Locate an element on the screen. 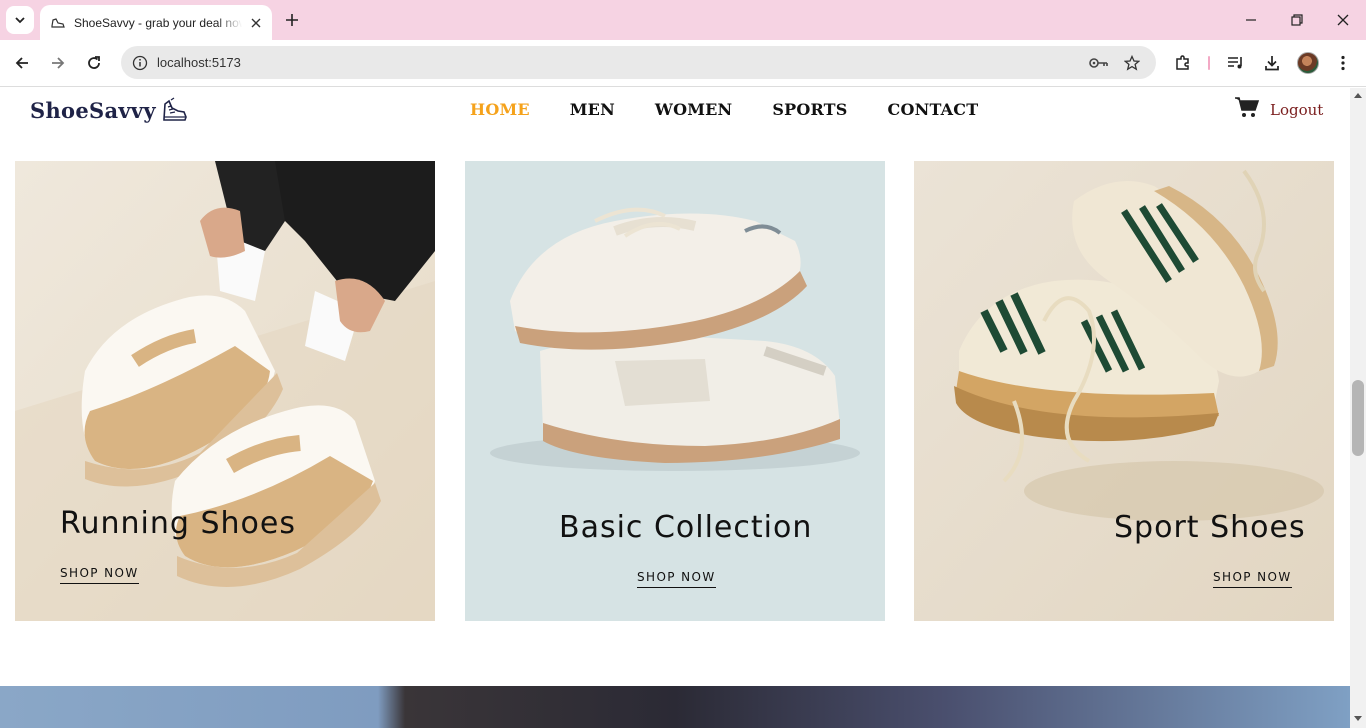 The height and width of the screenshot is (728, 1366). close-window-button is located at coordinates (1343, 20).